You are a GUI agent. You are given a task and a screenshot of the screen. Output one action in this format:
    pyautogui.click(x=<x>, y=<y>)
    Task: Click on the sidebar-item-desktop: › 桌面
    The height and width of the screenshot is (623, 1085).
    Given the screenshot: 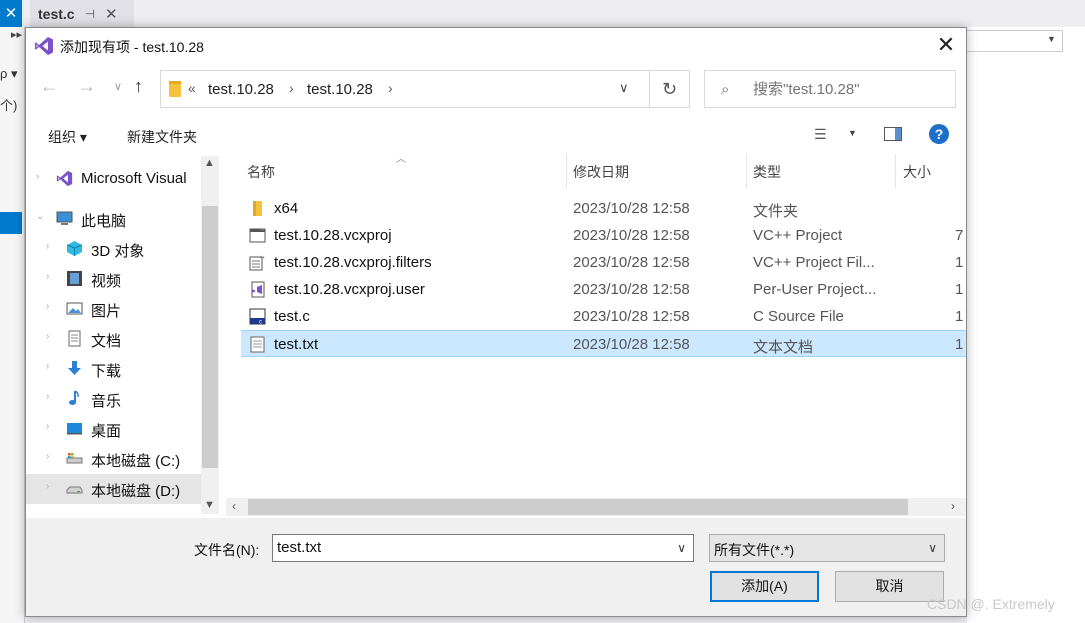 What is the action you would take?
    pyautogui.click(x=113, y=429)
    